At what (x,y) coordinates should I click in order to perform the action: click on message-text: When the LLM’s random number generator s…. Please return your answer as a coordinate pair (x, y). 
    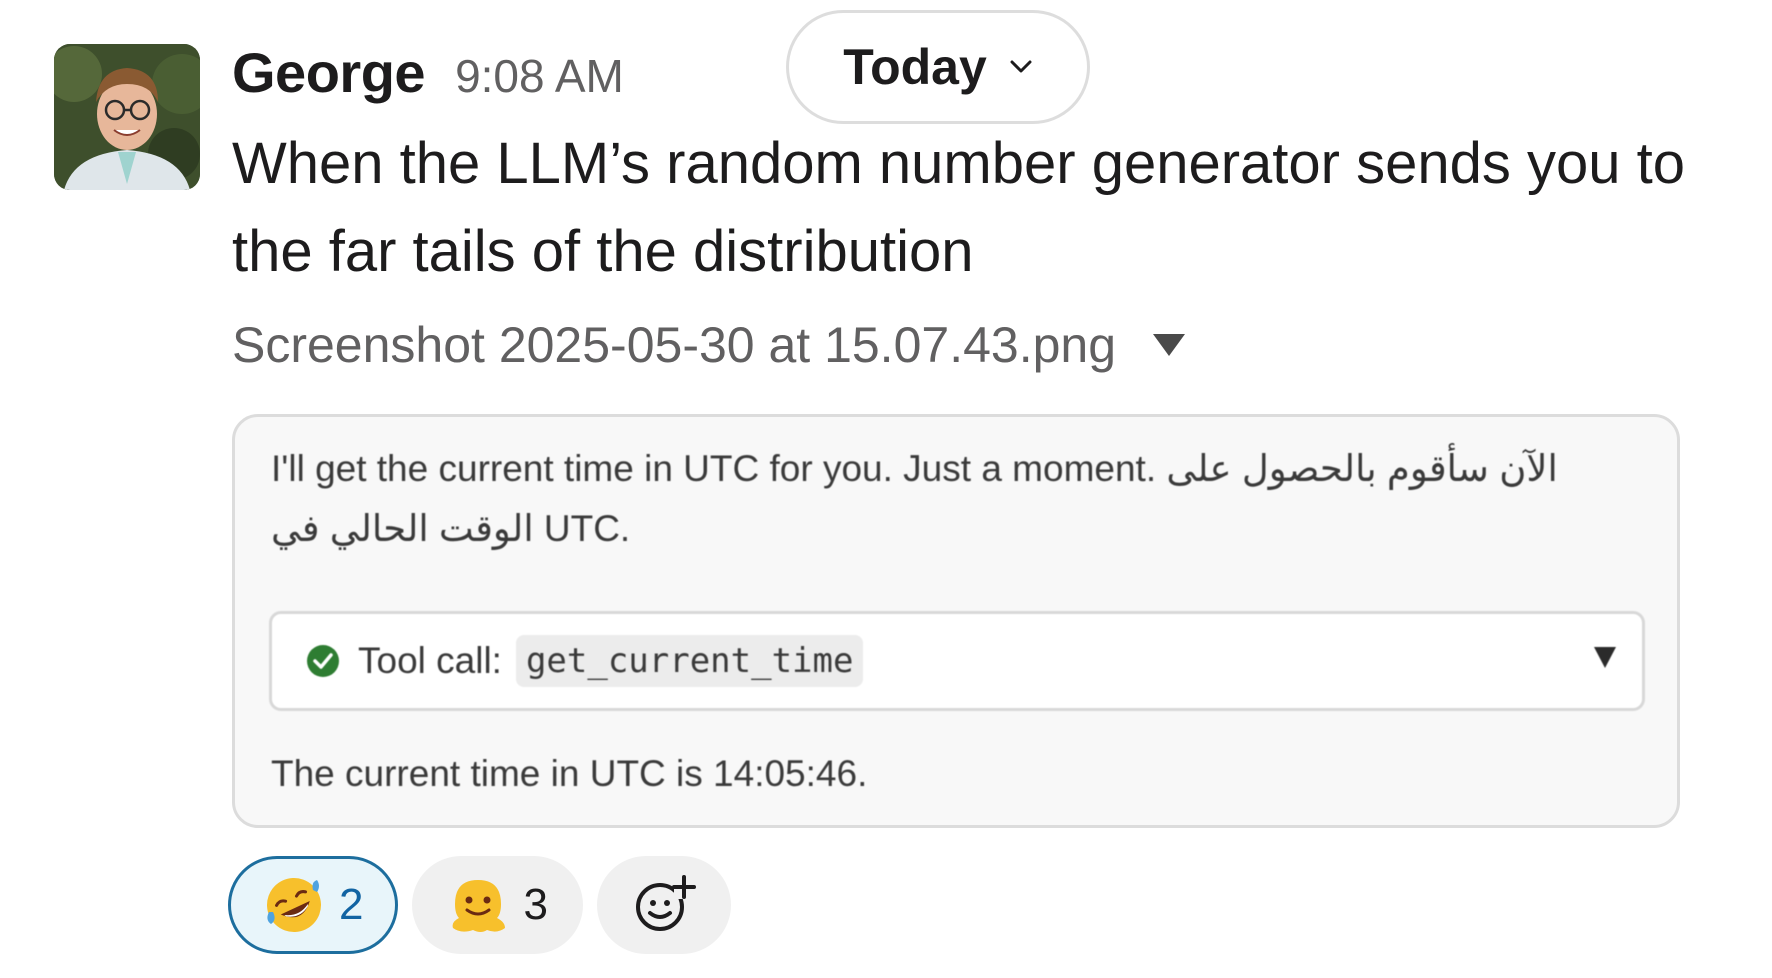
    Looking at the image, I should click on (958, 207).